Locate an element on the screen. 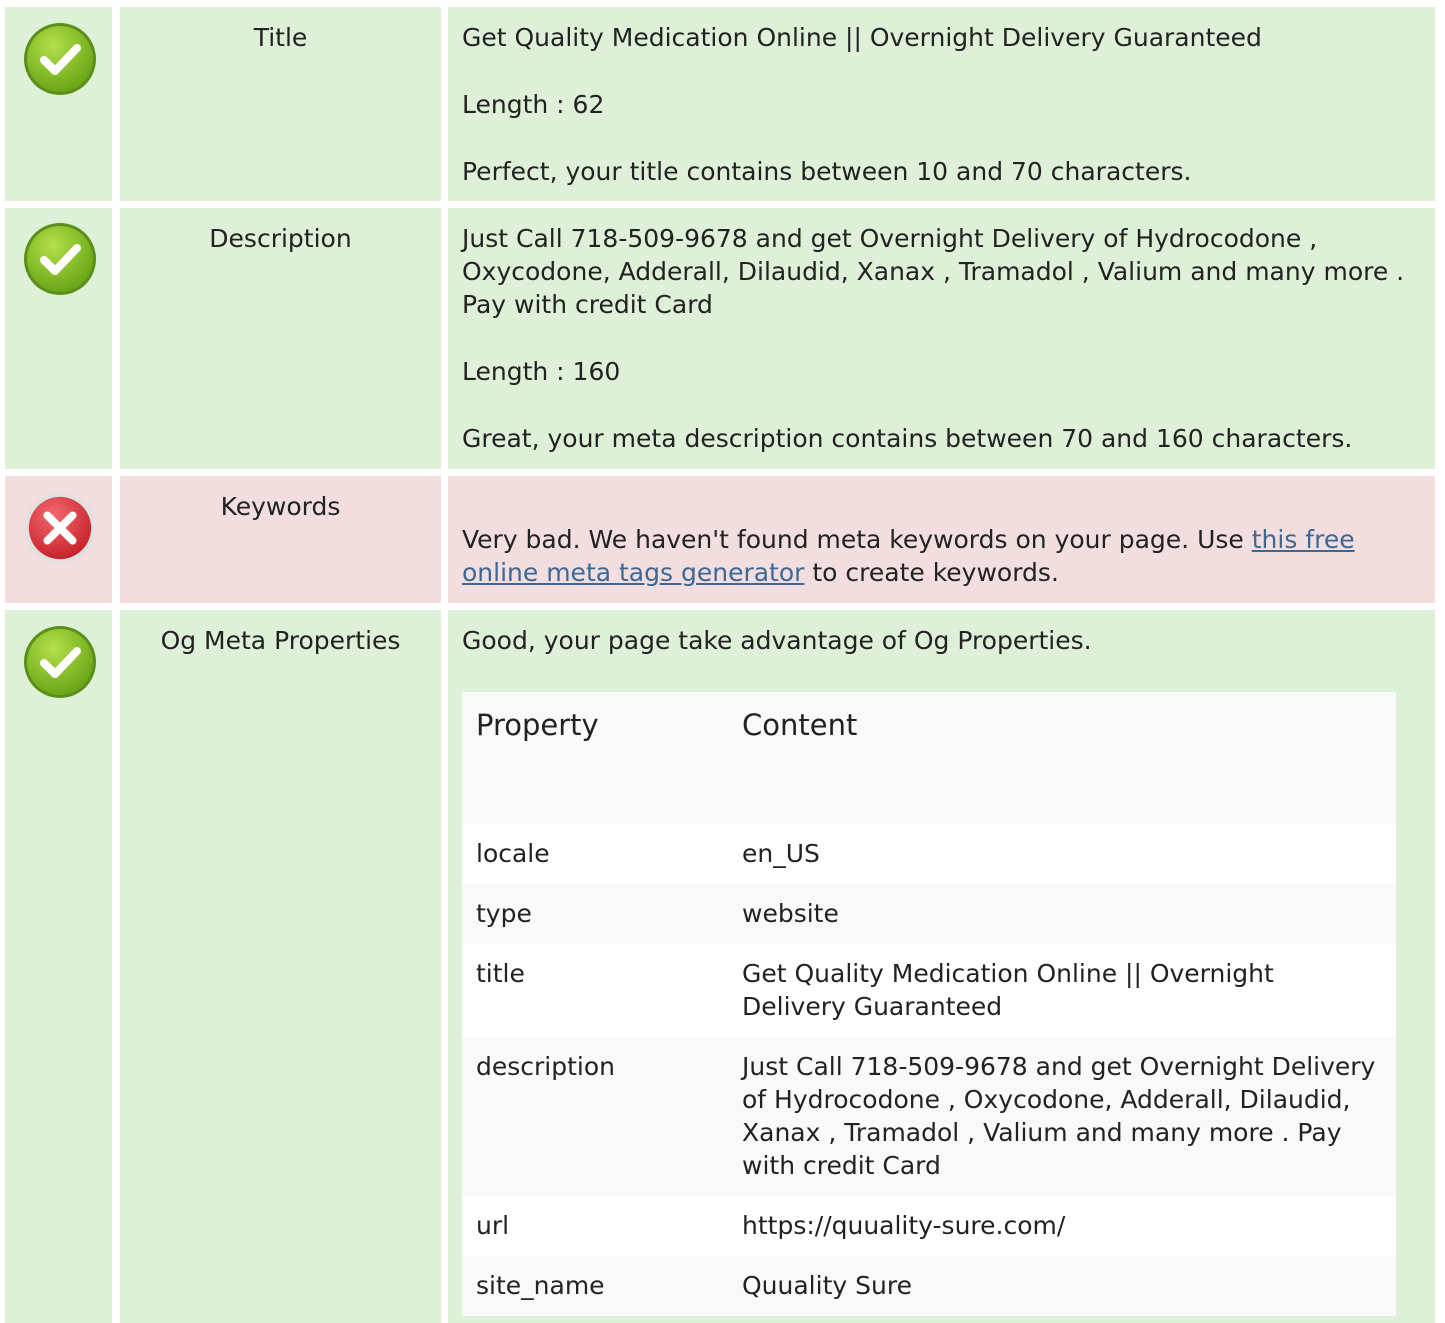 The height and width of the screenshot is (1323, 1445). description-label: Description is located at coordinates (280, 238).